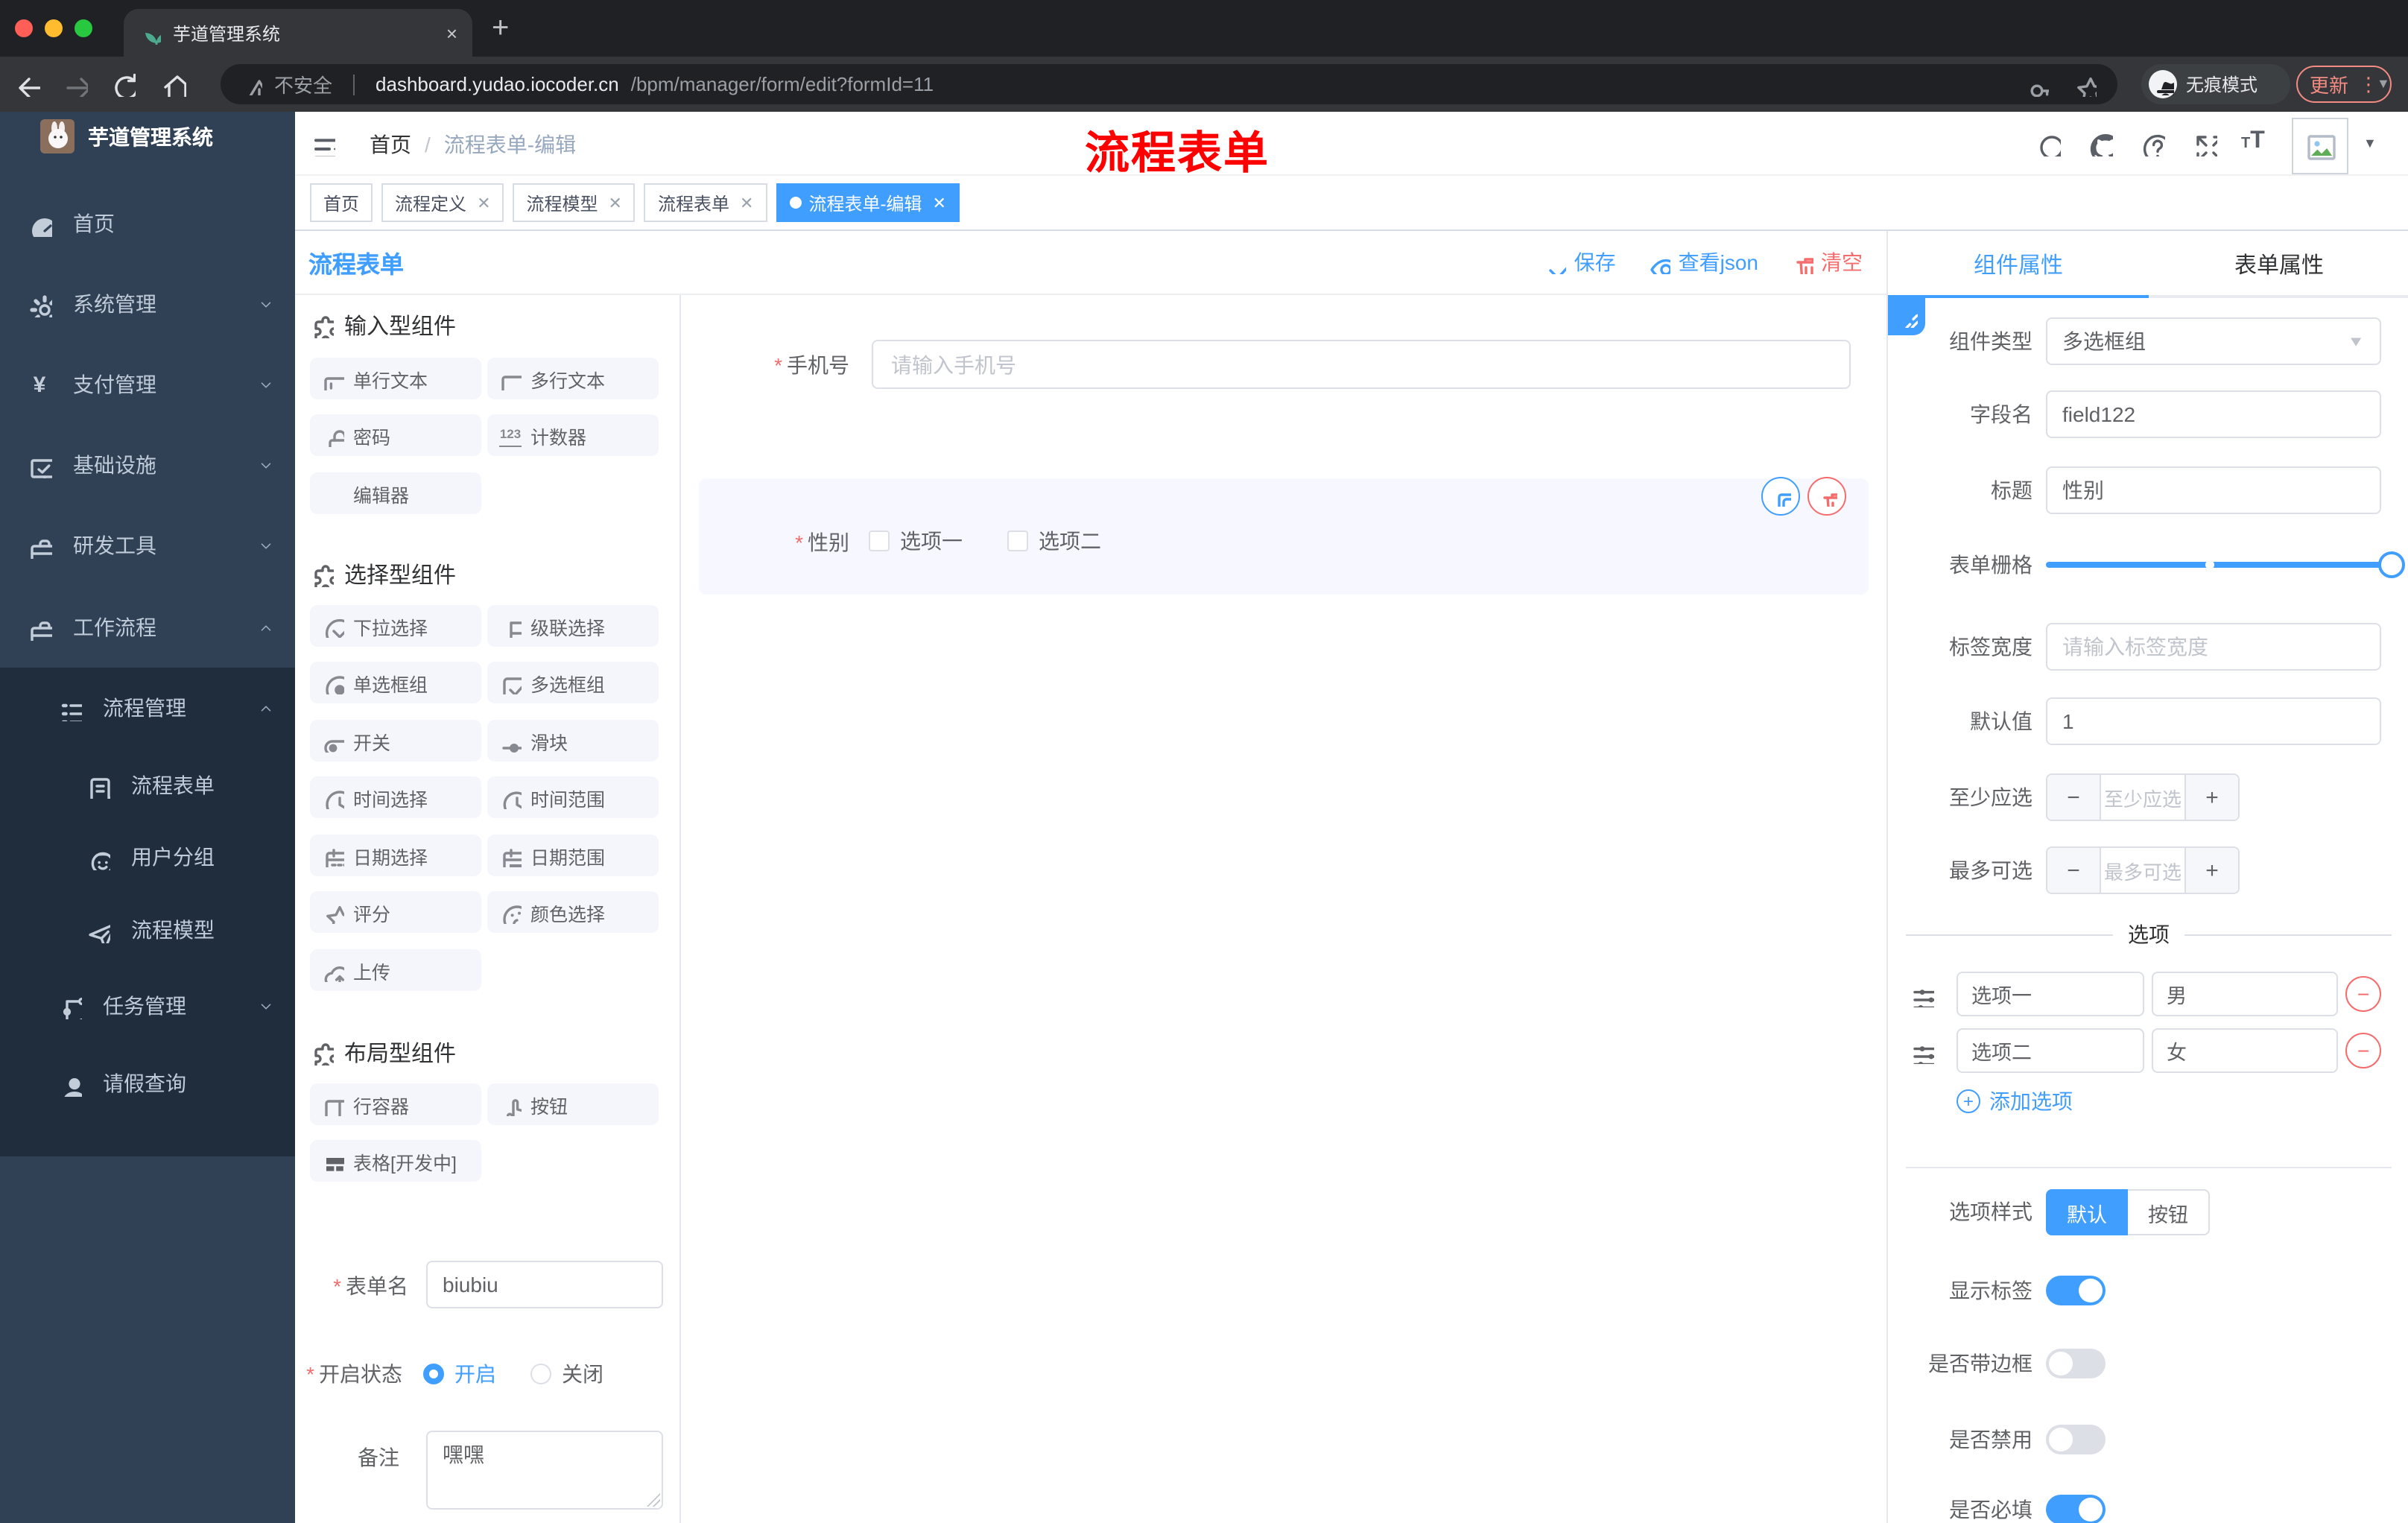  What do you see at coordinates (2100, 143) in the screenshot?
I see `github-icon` at bounding box center [2100, 143].